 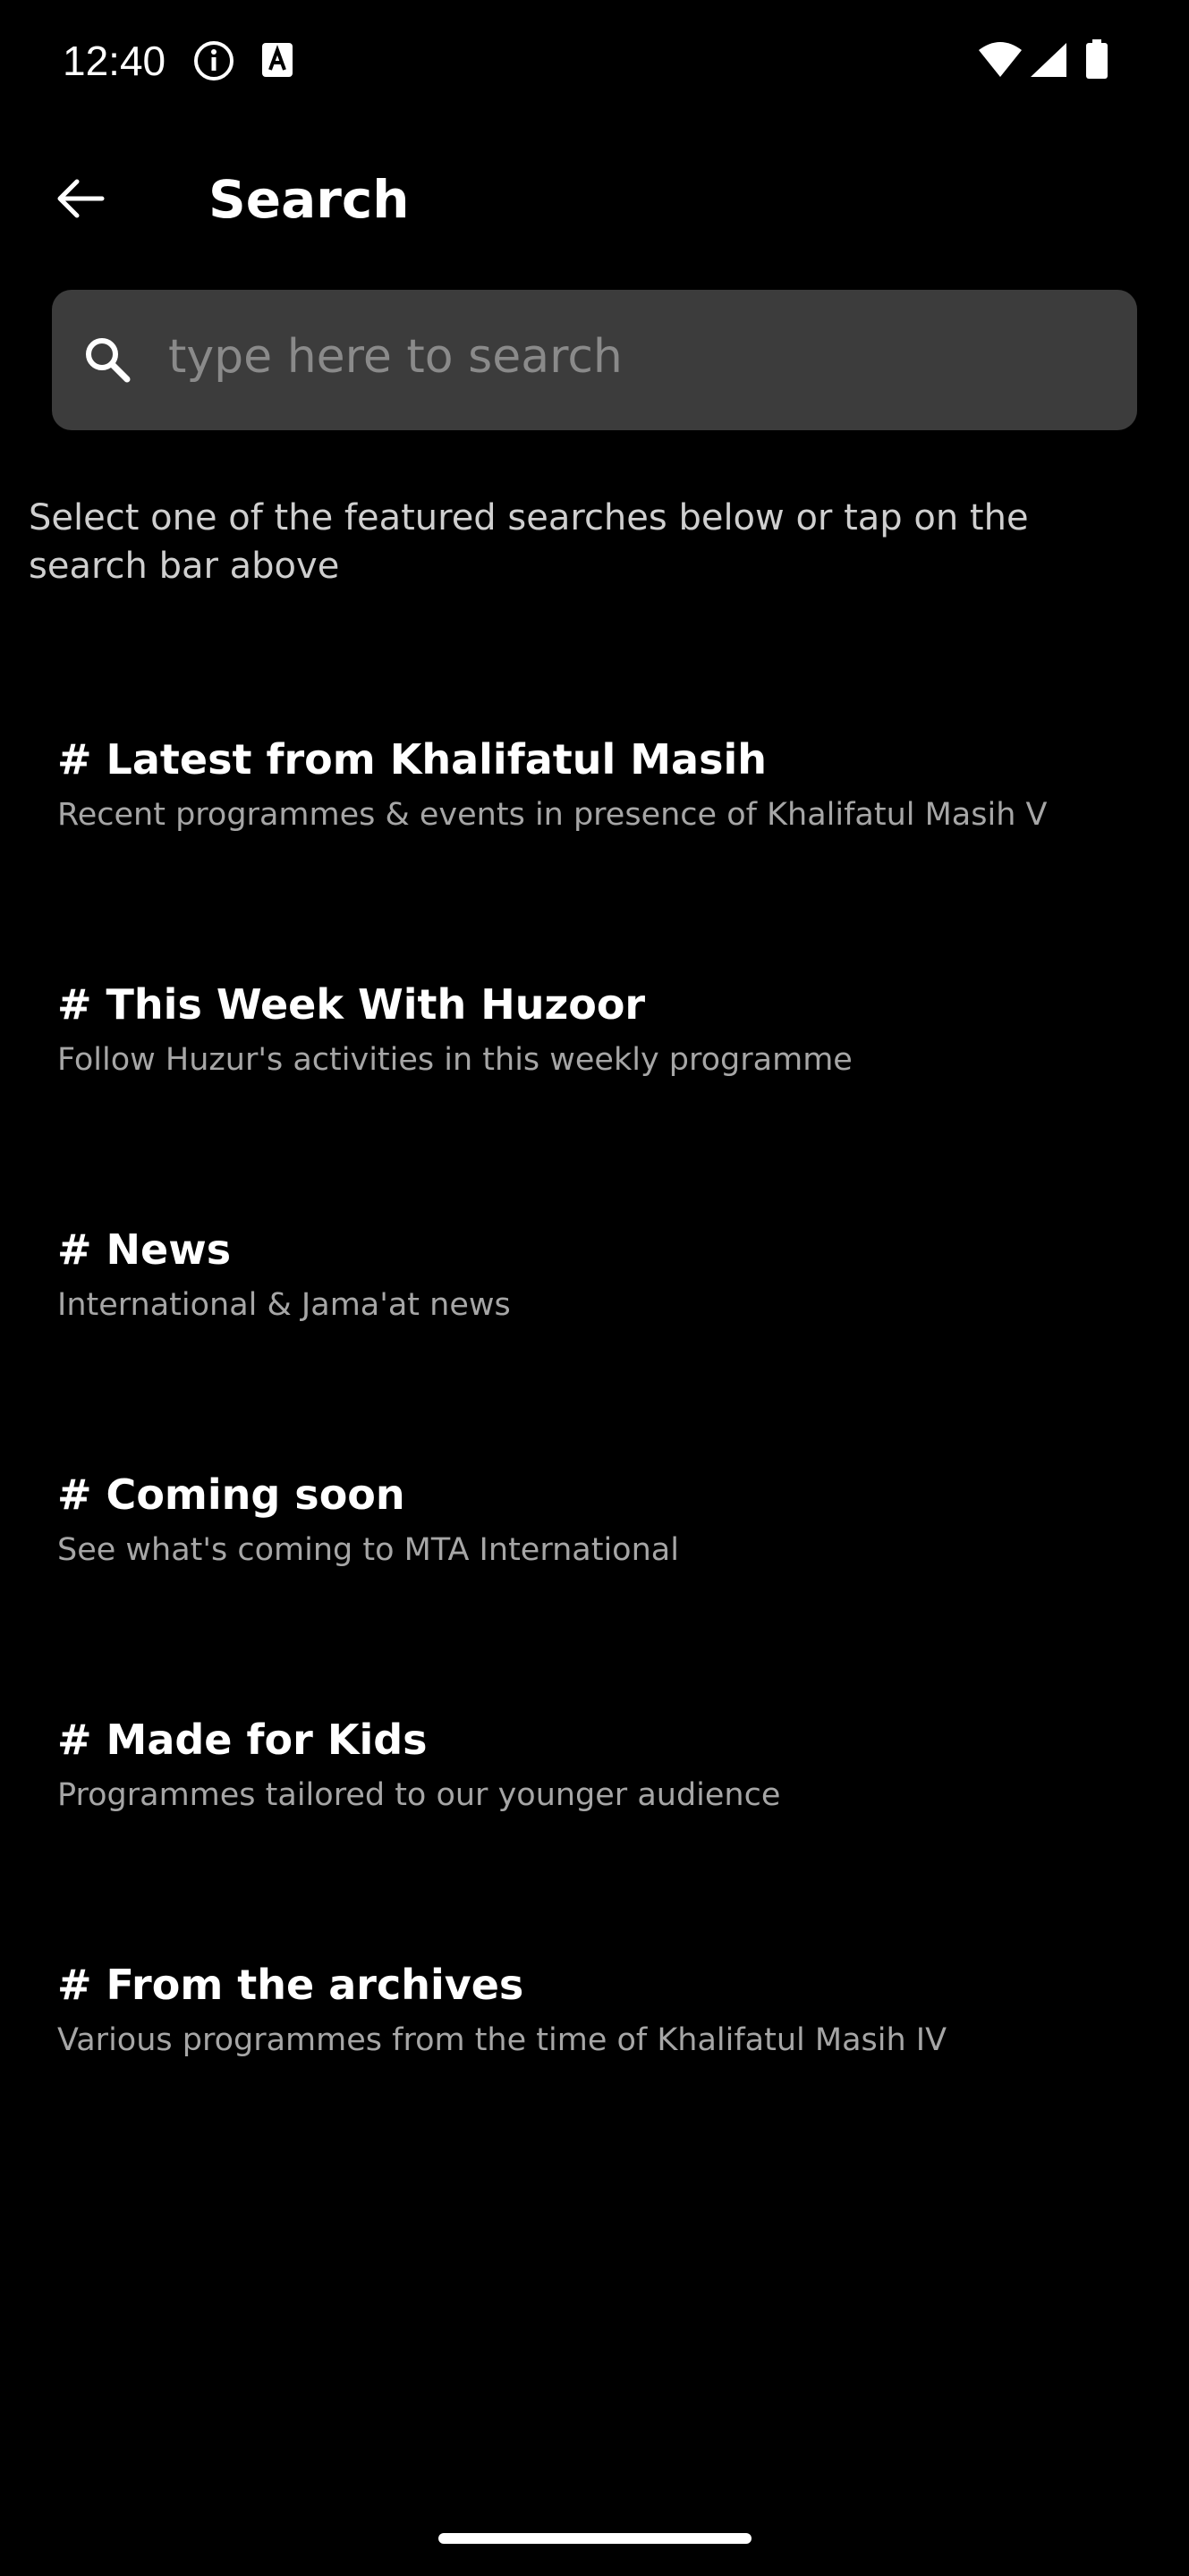 I want to click on search-input, so click(x=633, y=357).